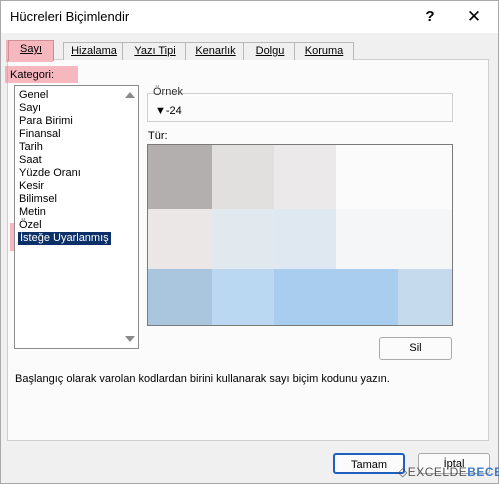 The width and height of the screenshot is (499, 484). Describe the element at coordinates (32, 212) in the screenshot. I see `category-item-text: Metin` at that location.